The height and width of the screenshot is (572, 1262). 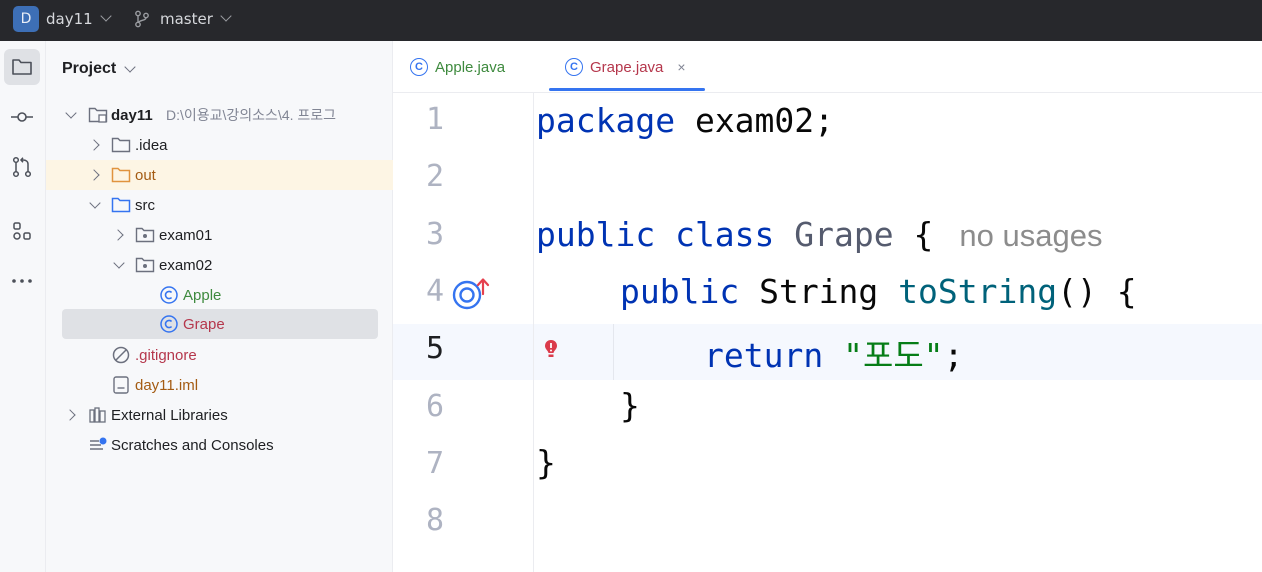 I want to click on tree-node-src: src, so click(x=219, y=205).